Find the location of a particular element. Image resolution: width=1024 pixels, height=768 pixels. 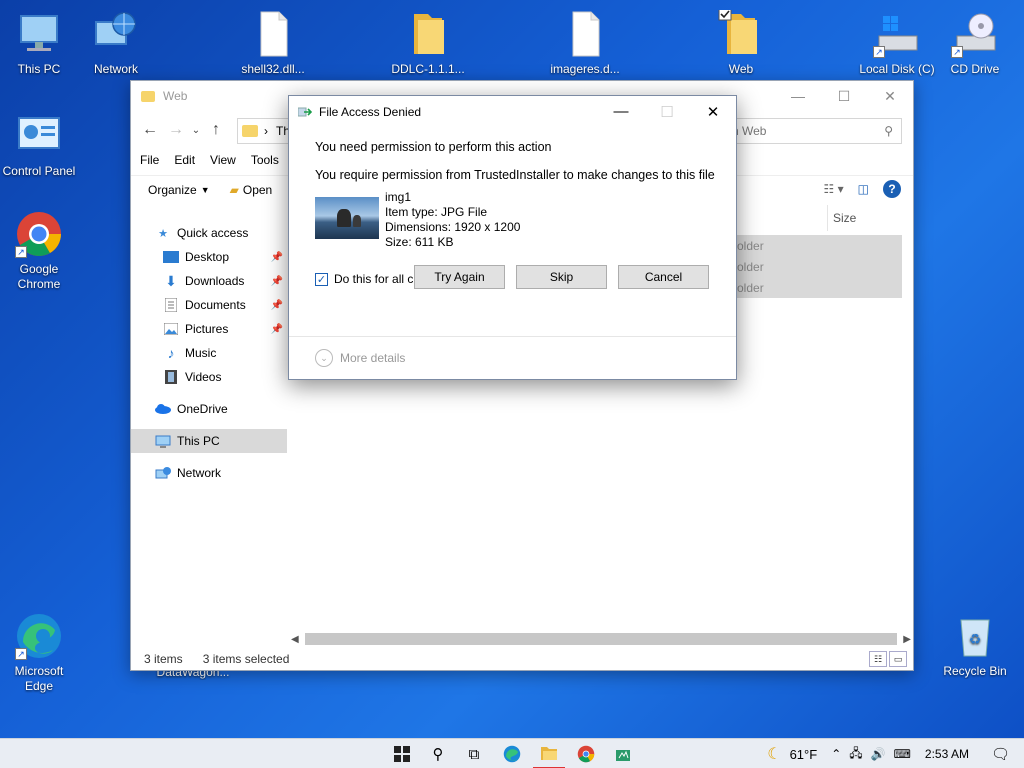

notification-icon: 🗨 is located at coordinates (1000, 754).